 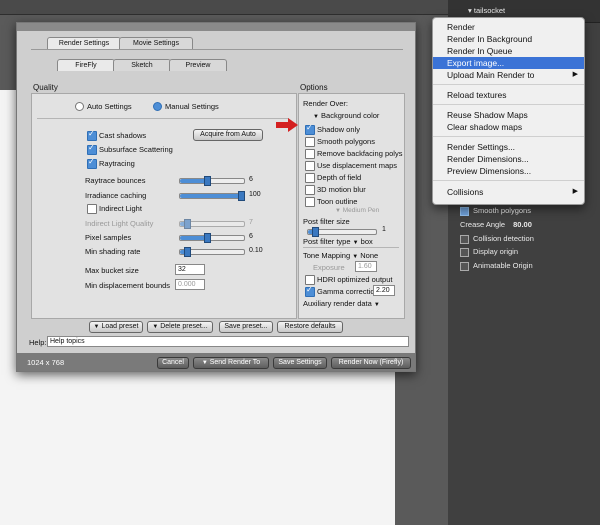 What do you see at coordinates (508, 95) in the screenshot?
I see `menu-item-reload-textures: Reload textures` at bounding box center [508, 95].